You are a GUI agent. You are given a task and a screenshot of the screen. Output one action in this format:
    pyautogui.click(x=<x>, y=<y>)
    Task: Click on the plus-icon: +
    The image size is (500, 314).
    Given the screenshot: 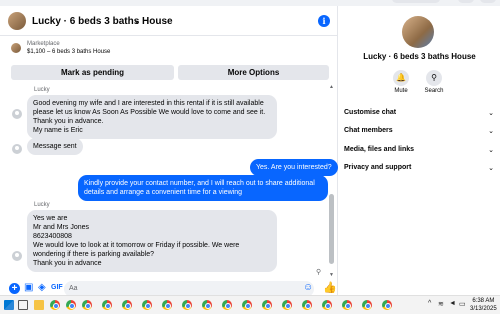 What is the action you would take?
    pyautogui.click(x=14, y=288)
    